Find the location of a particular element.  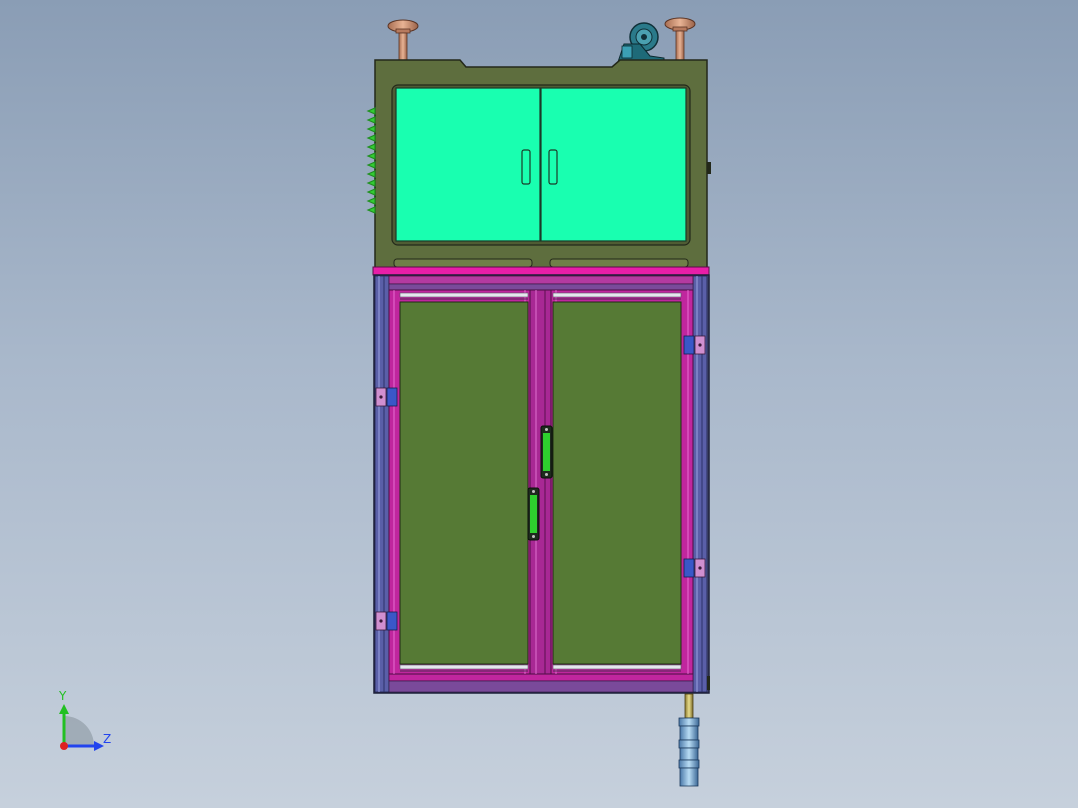

upper-cabinet is located at coordinates (538, 165).